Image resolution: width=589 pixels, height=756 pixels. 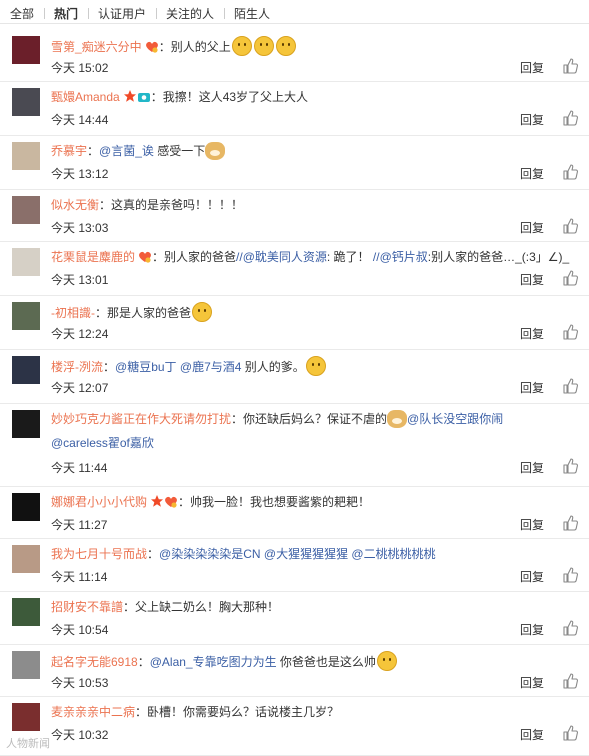 What do you see at coordinates (87, 607) in the screenshot?
I see `username-link: 招财安不靠譜` at bounding box center [87, 607].